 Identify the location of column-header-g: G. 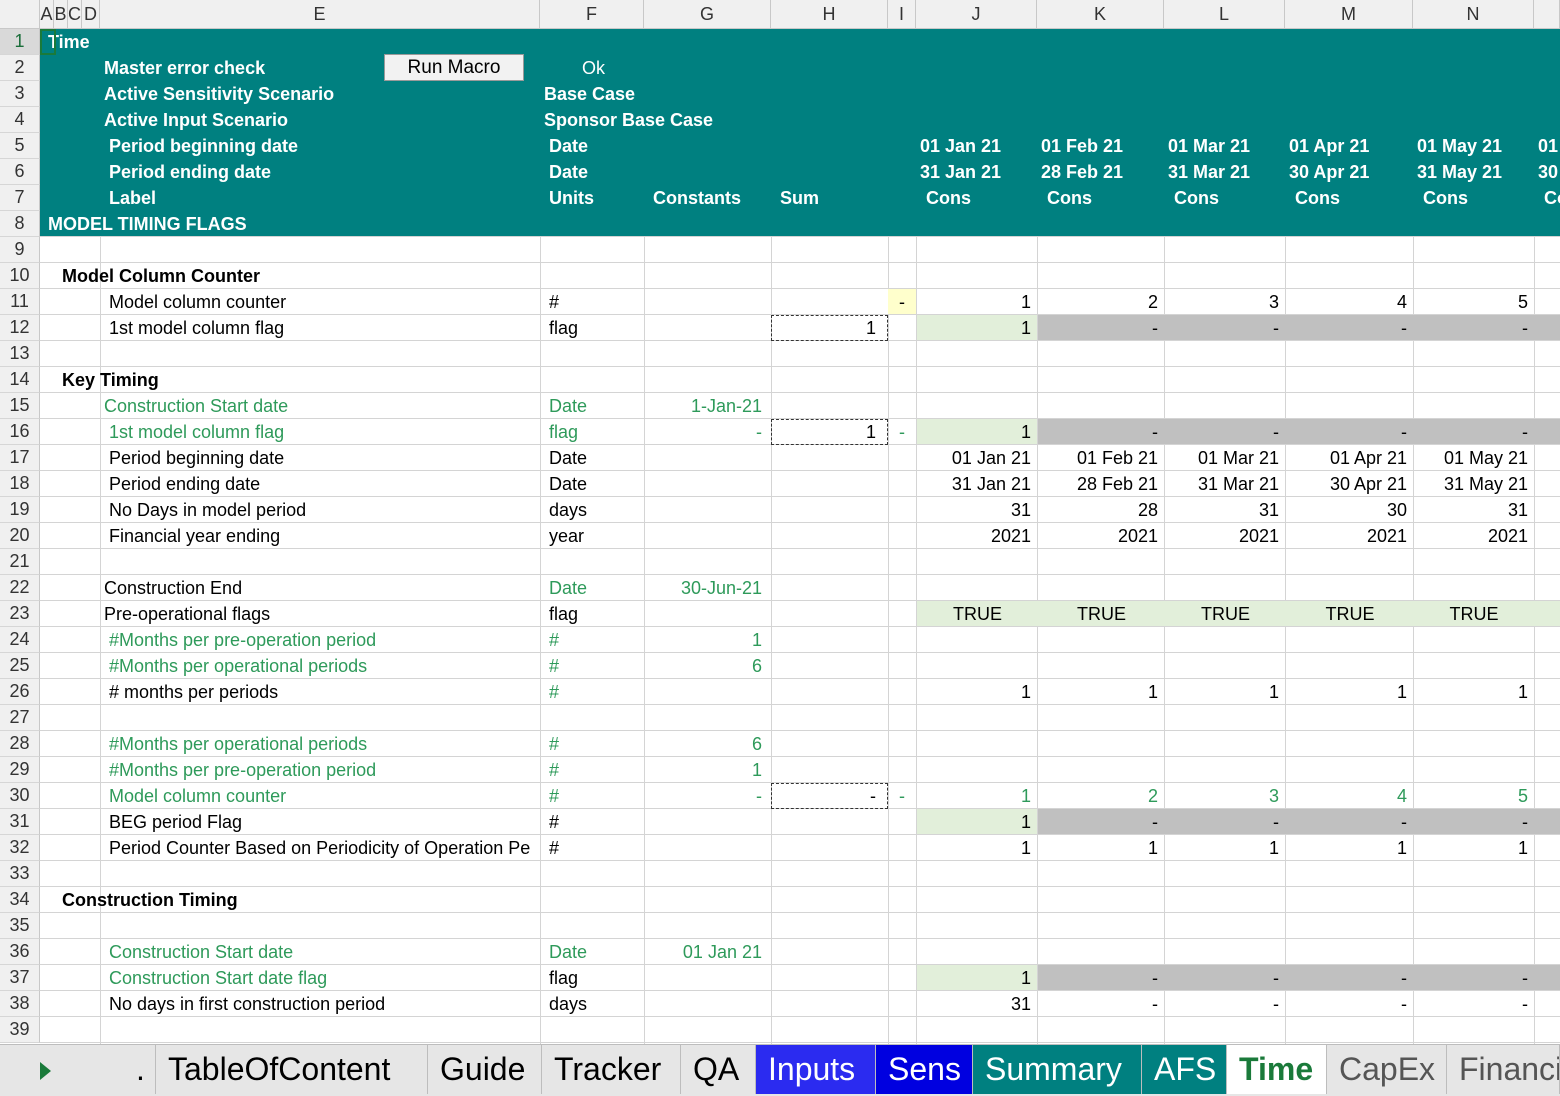
(707, 14).